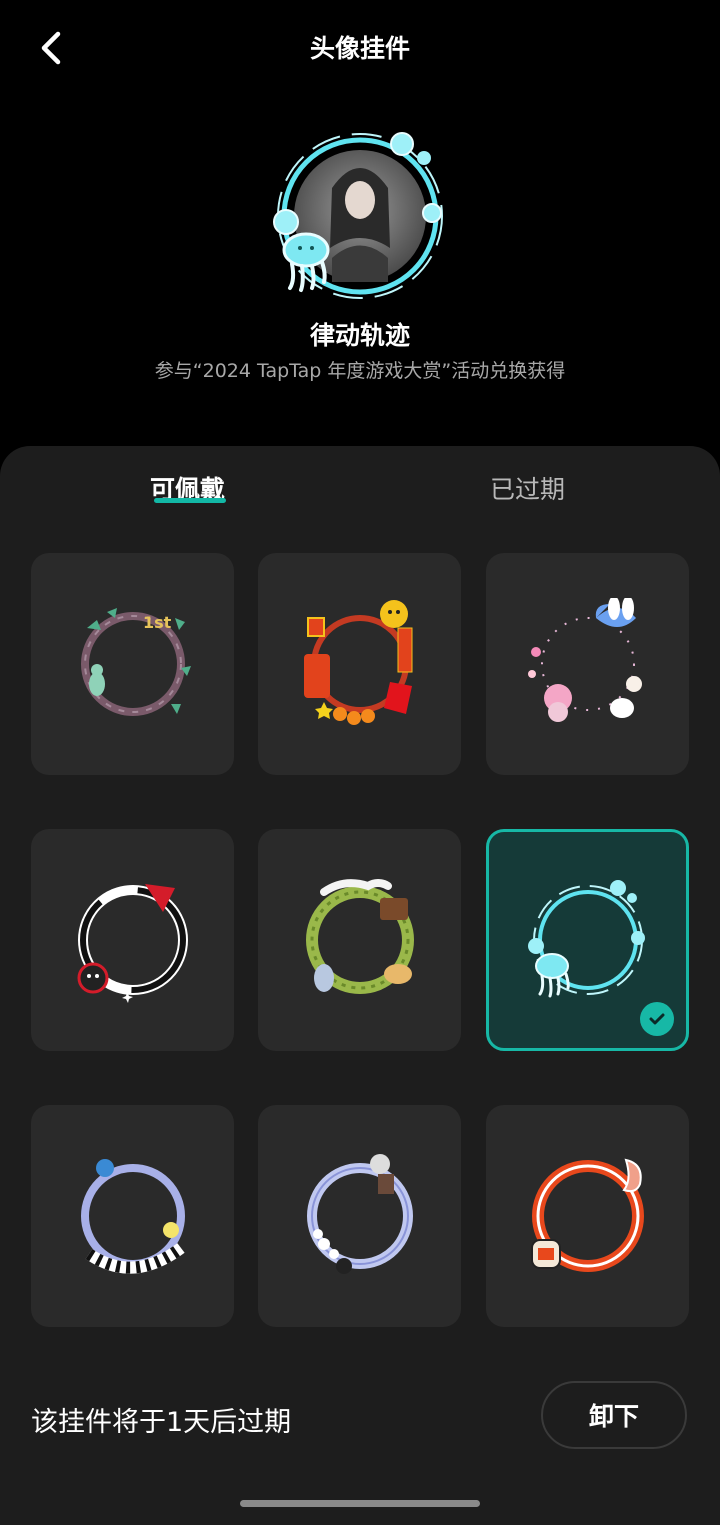 This screenshot has width=720, height=1525. I want to click on top-bar: 头像挂件, so click(360, 48).